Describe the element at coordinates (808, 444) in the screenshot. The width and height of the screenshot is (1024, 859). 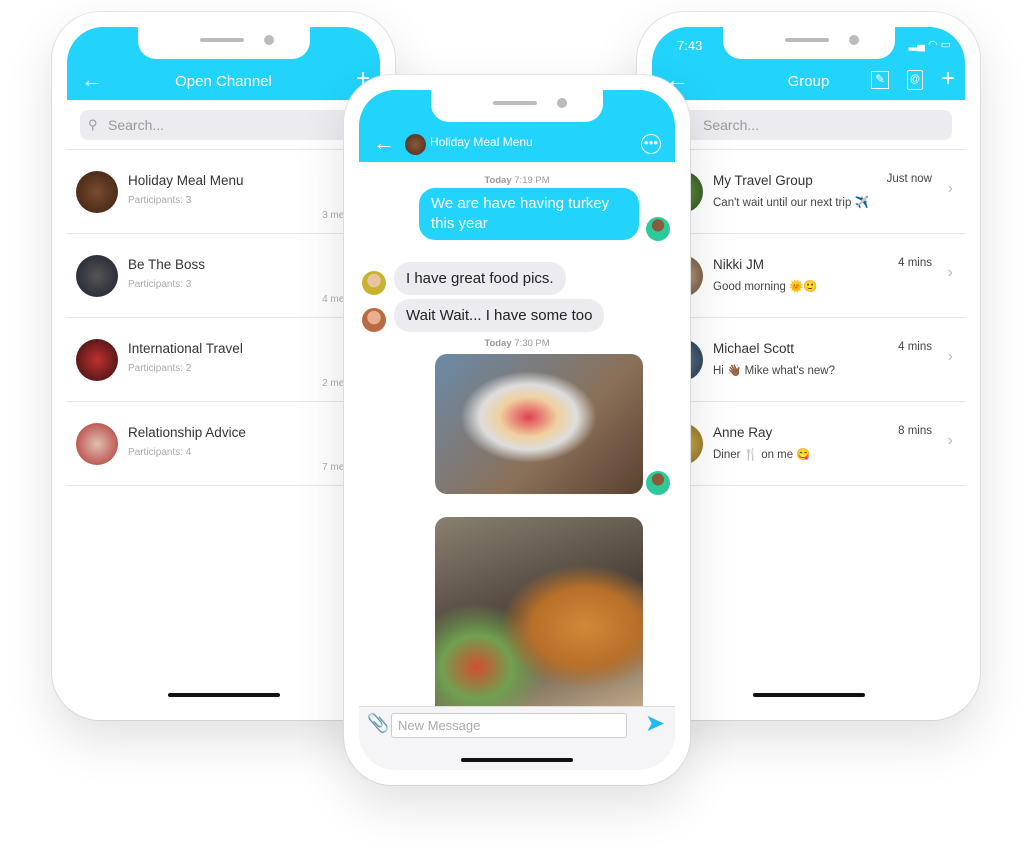
I see `group-list-item: Anne Ray Diner 🍴 on me 😋 8 mins ›` at that location.